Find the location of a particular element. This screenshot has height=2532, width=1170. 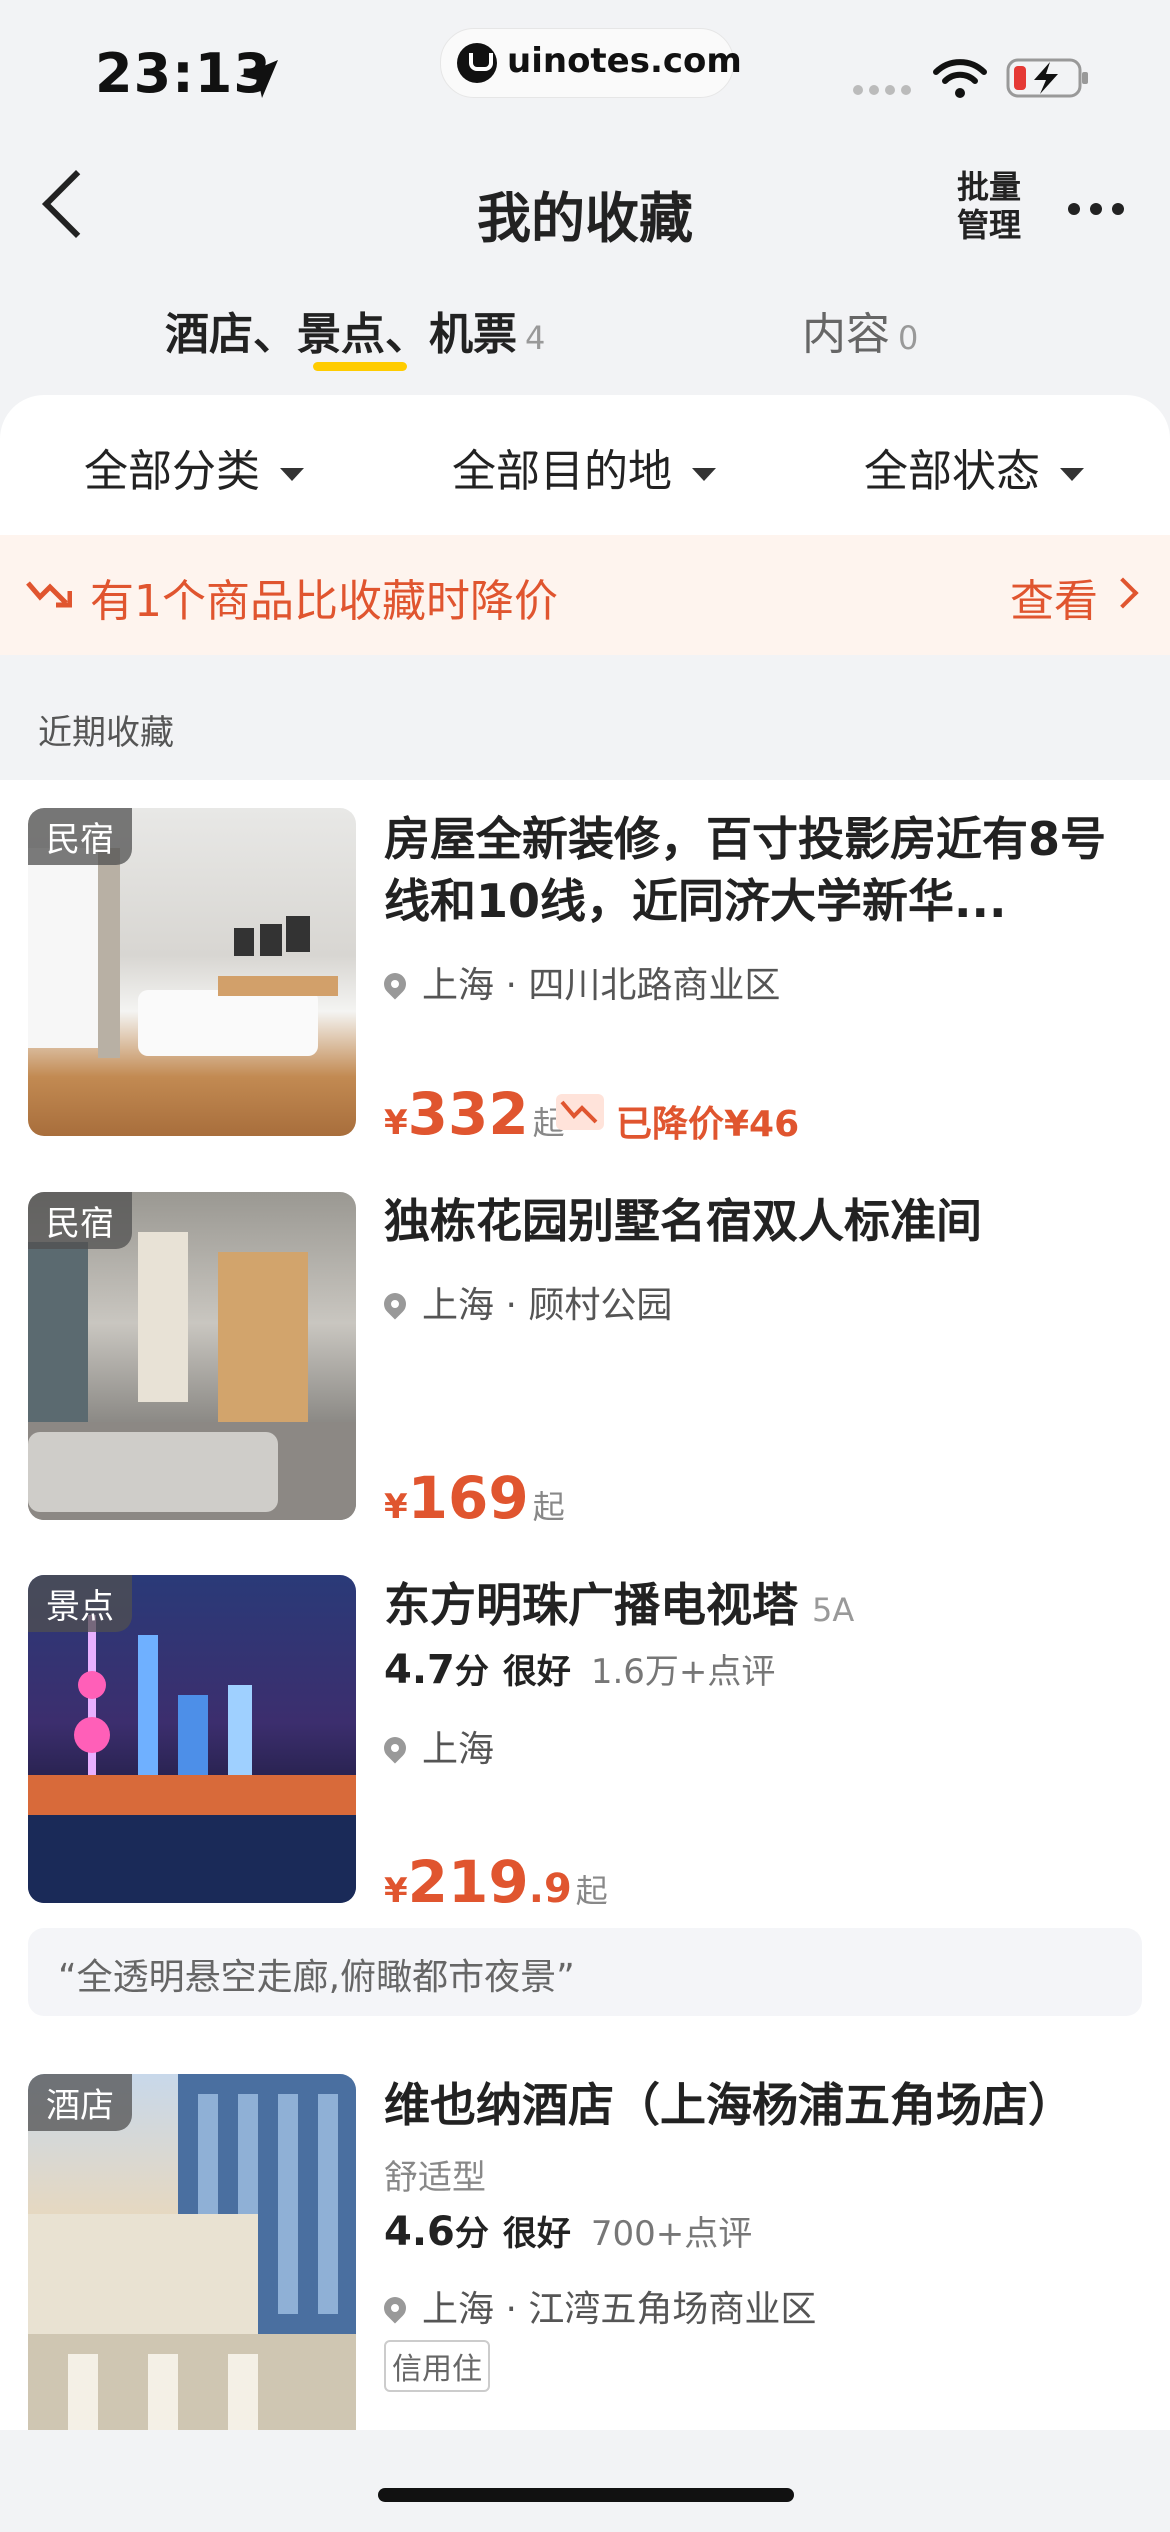

filter-status: 全部状态 is located at coordinates (974, 467).